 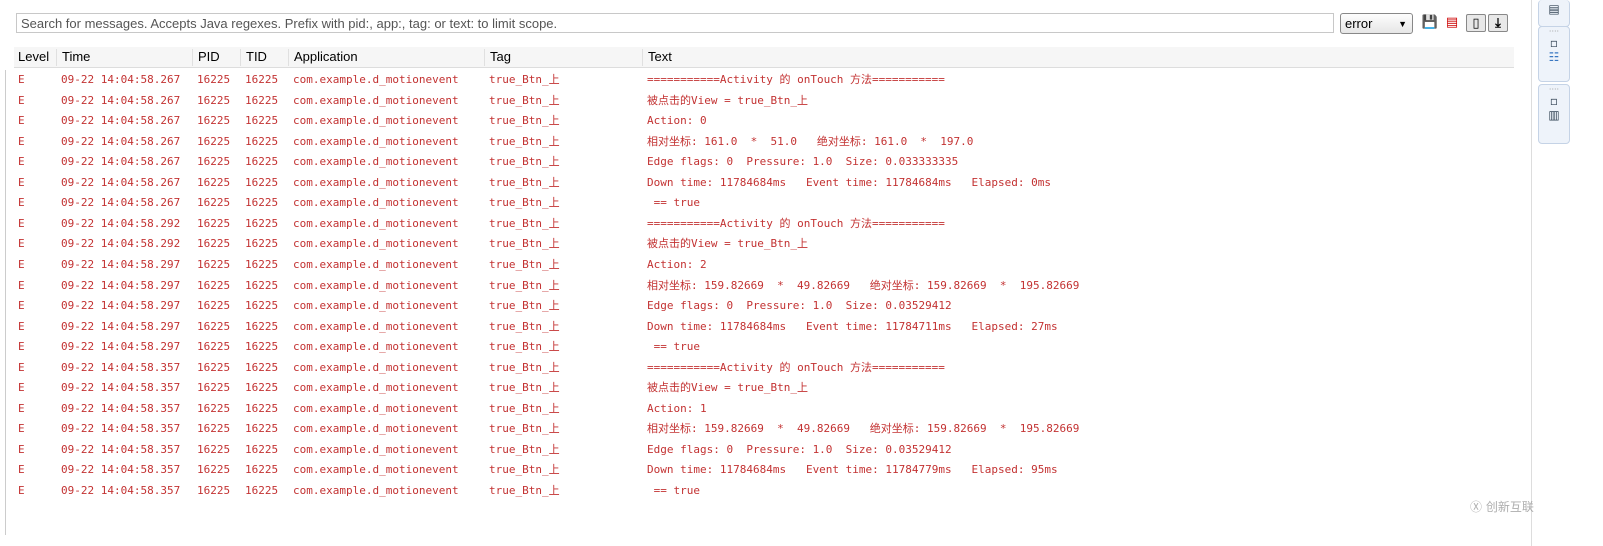 I want to click on column-header-tag: Tag, so click(x=497, y=57).